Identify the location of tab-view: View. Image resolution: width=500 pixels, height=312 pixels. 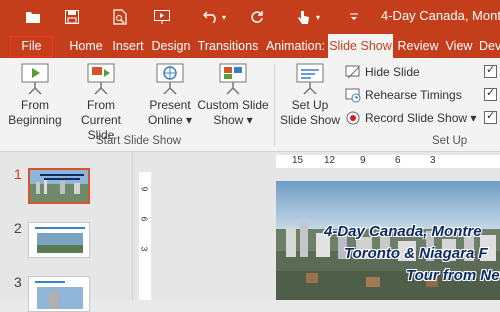
(459, 46).